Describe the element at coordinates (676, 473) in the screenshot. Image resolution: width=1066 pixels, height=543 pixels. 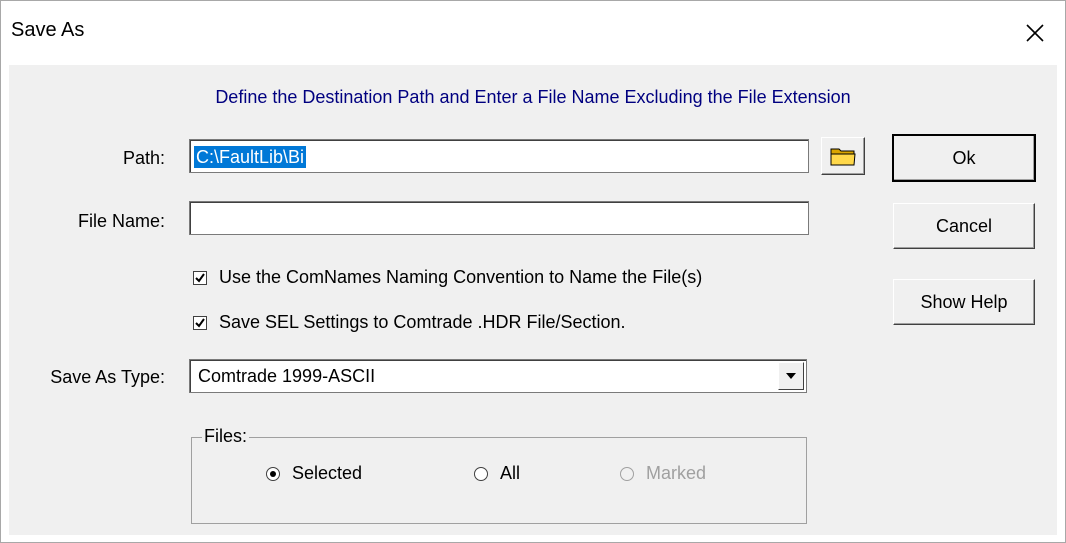
I see `radio-marked-label: Marked` at that location.